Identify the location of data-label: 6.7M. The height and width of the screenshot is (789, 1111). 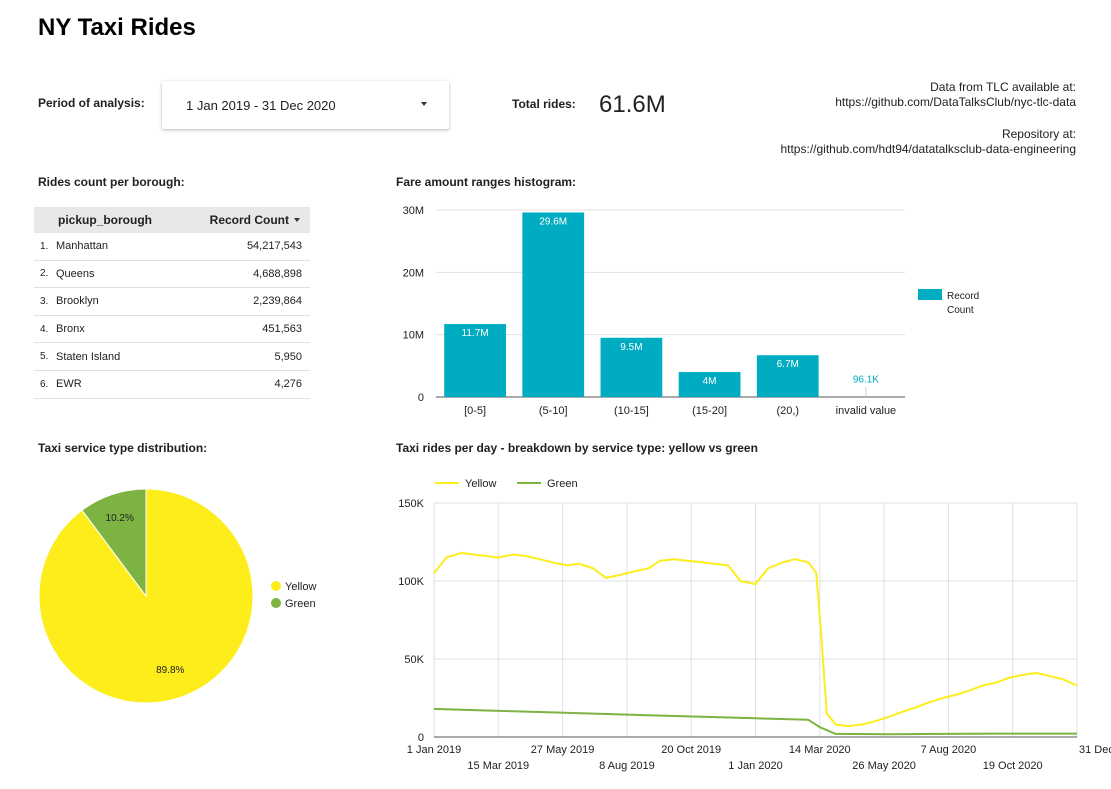
(788, 364).